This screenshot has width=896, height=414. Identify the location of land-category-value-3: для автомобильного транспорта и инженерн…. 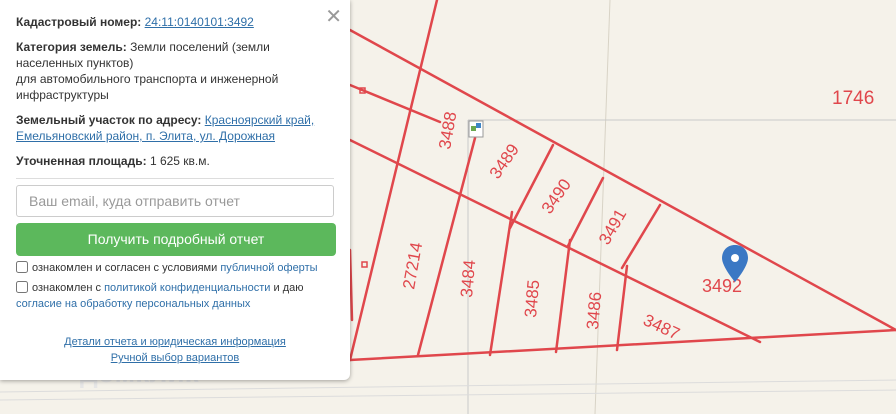
(147, 79).